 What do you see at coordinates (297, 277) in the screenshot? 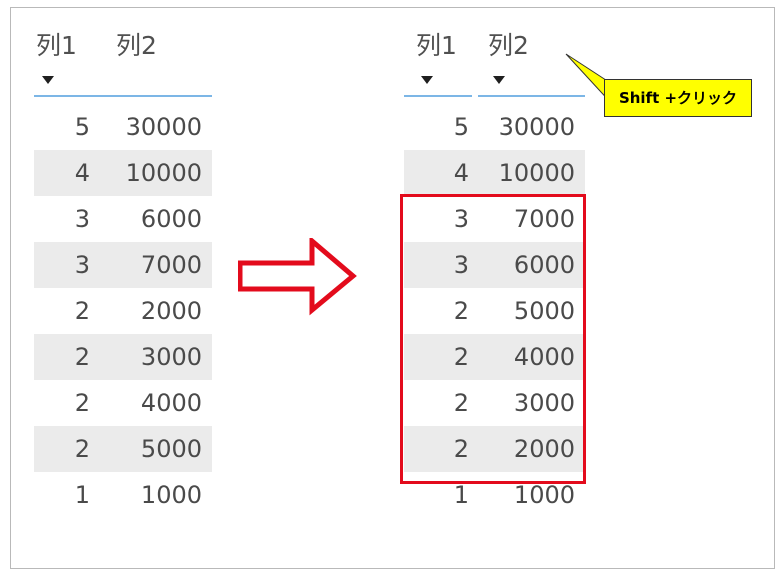
I see `right-arrow-icon` at bounding box center [297, 277].